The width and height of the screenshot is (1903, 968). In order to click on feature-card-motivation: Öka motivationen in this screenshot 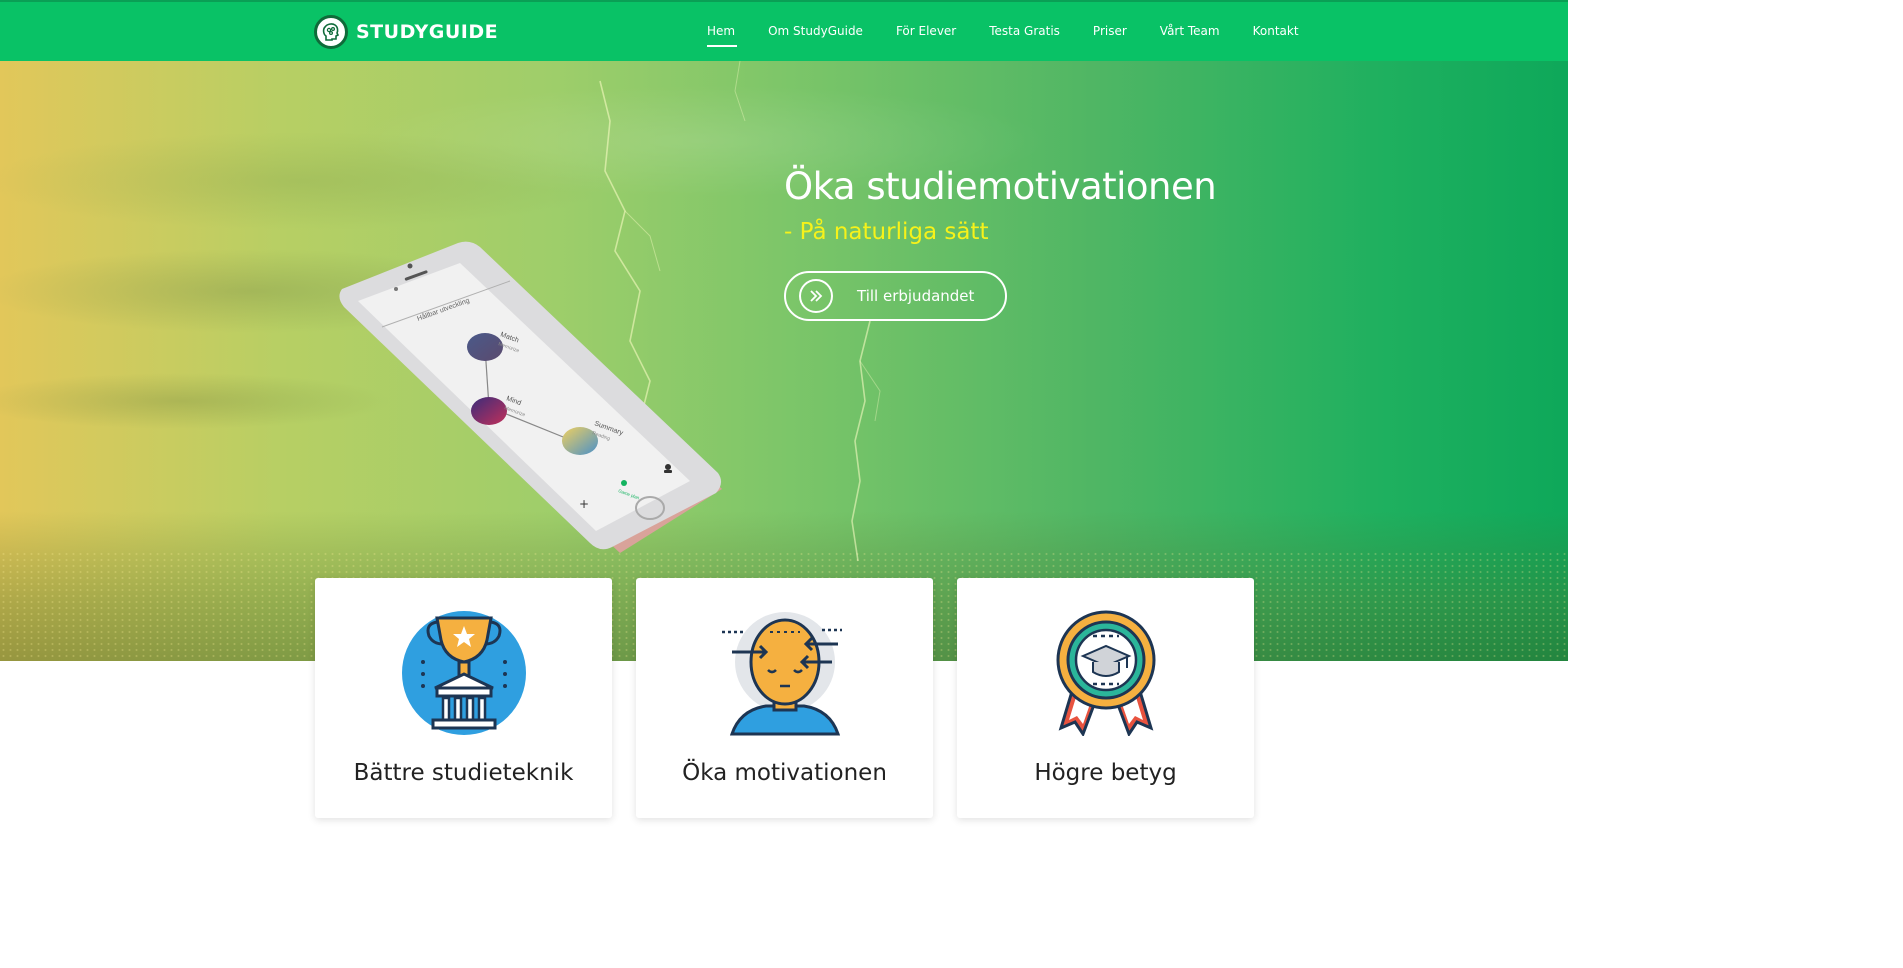, I will do `click(784, 698)`.